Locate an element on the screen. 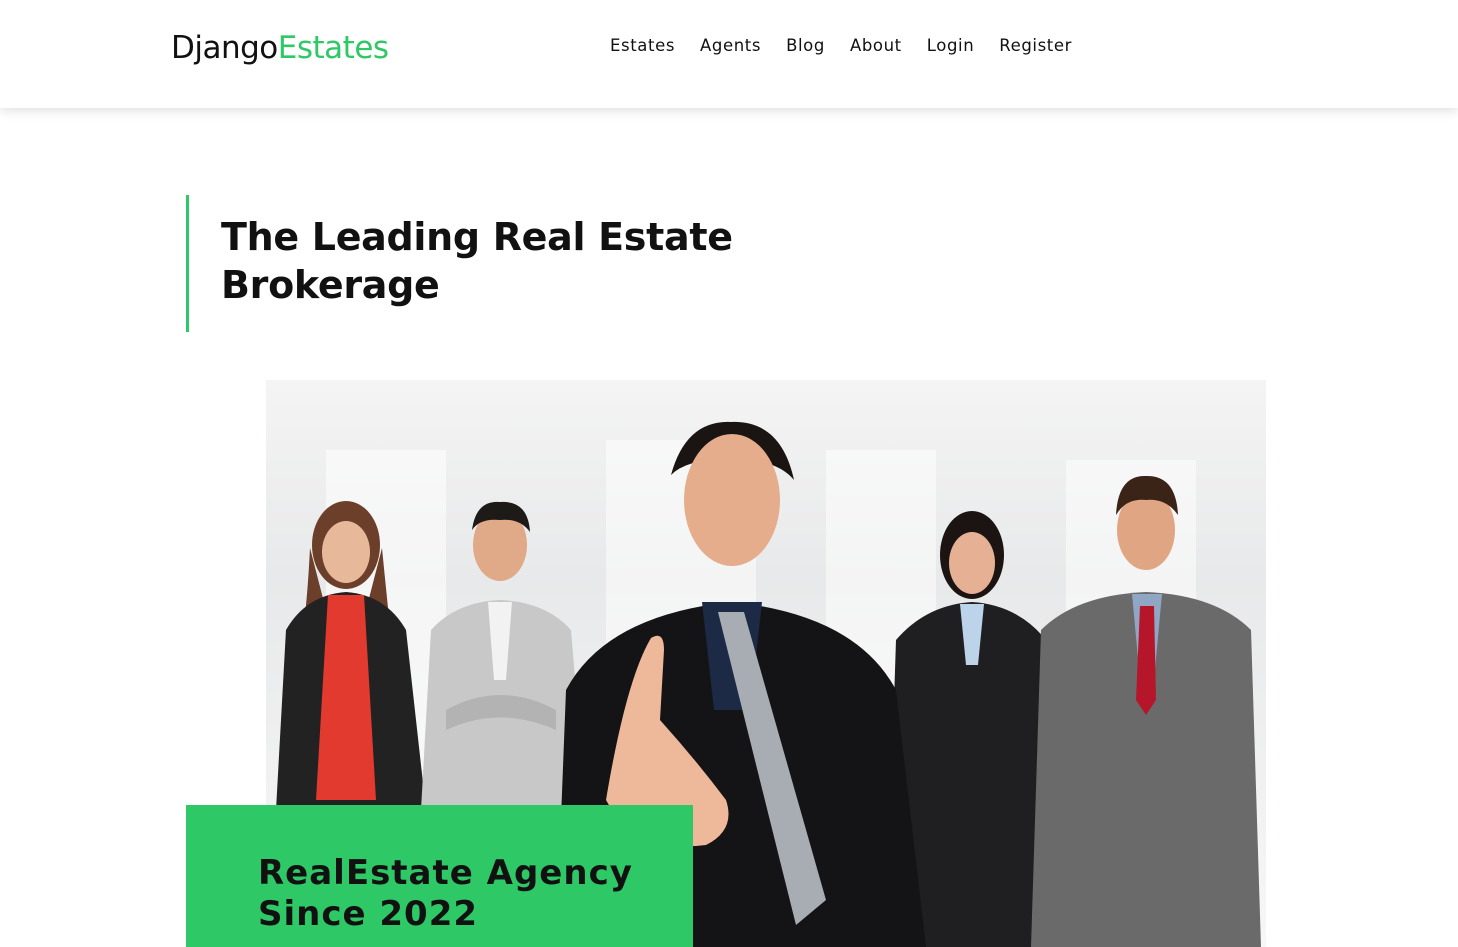  nav-item-login: Login is located at coordinates (951, 45).